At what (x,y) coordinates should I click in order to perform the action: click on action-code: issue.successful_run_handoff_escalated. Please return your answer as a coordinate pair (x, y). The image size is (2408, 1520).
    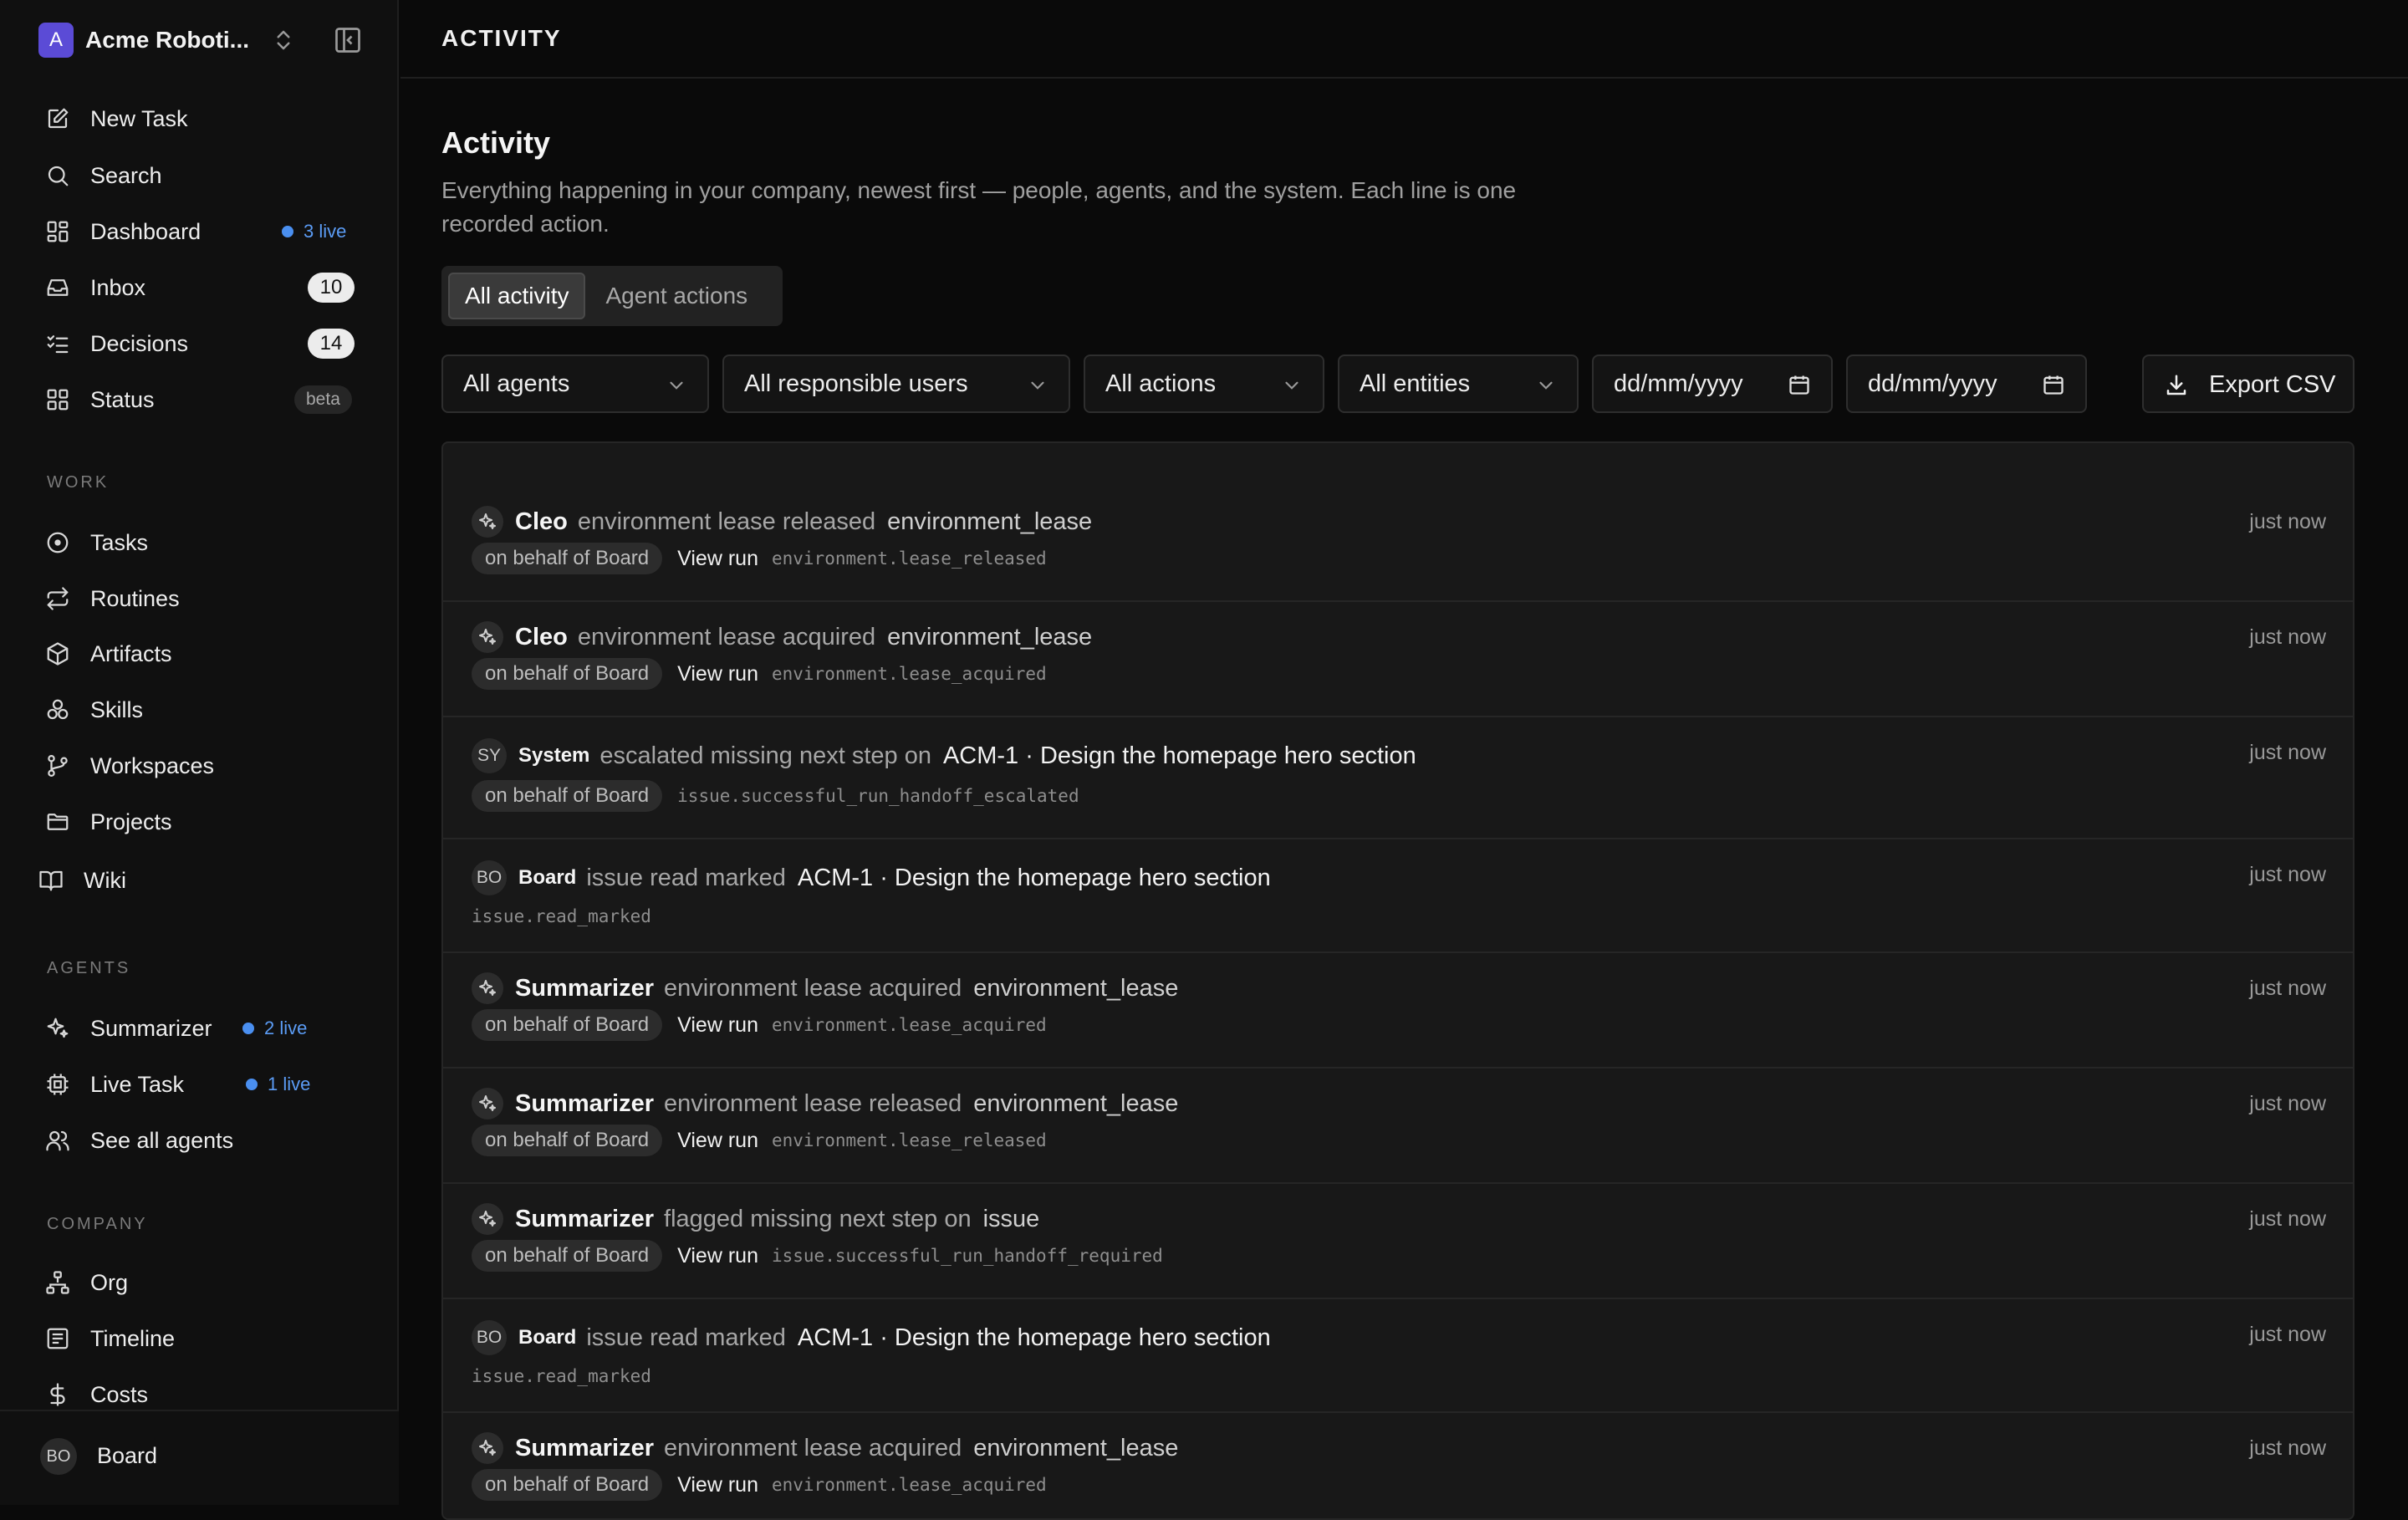
    Looking at the image, I should click on (878, 796).